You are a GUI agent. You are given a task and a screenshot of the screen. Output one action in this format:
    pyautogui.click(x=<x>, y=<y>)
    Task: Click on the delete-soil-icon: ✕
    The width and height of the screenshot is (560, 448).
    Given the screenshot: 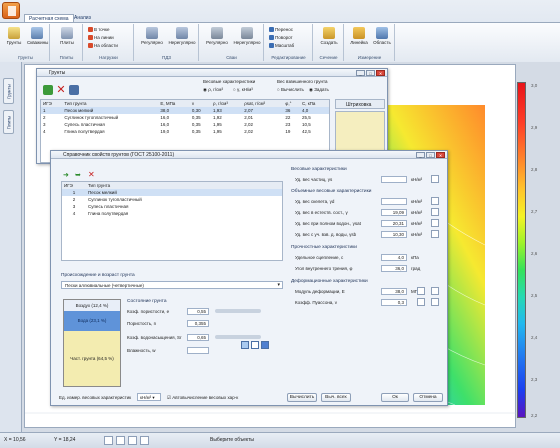 What is the action you would take?
    pyautogui.click(x=61, y=90)
    